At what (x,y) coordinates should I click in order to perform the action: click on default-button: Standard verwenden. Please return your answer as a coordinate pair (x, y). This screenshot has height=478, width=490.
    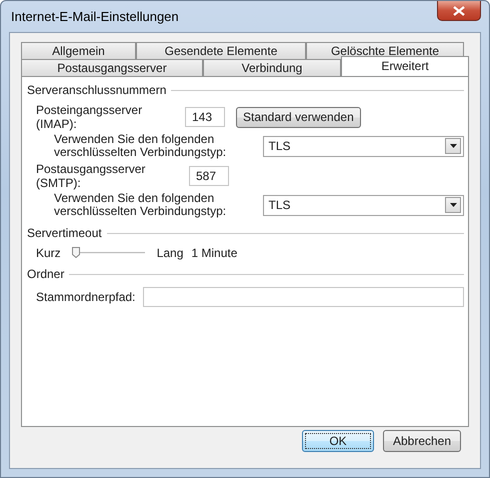
    Looking at the image, I should click on (298, 117).